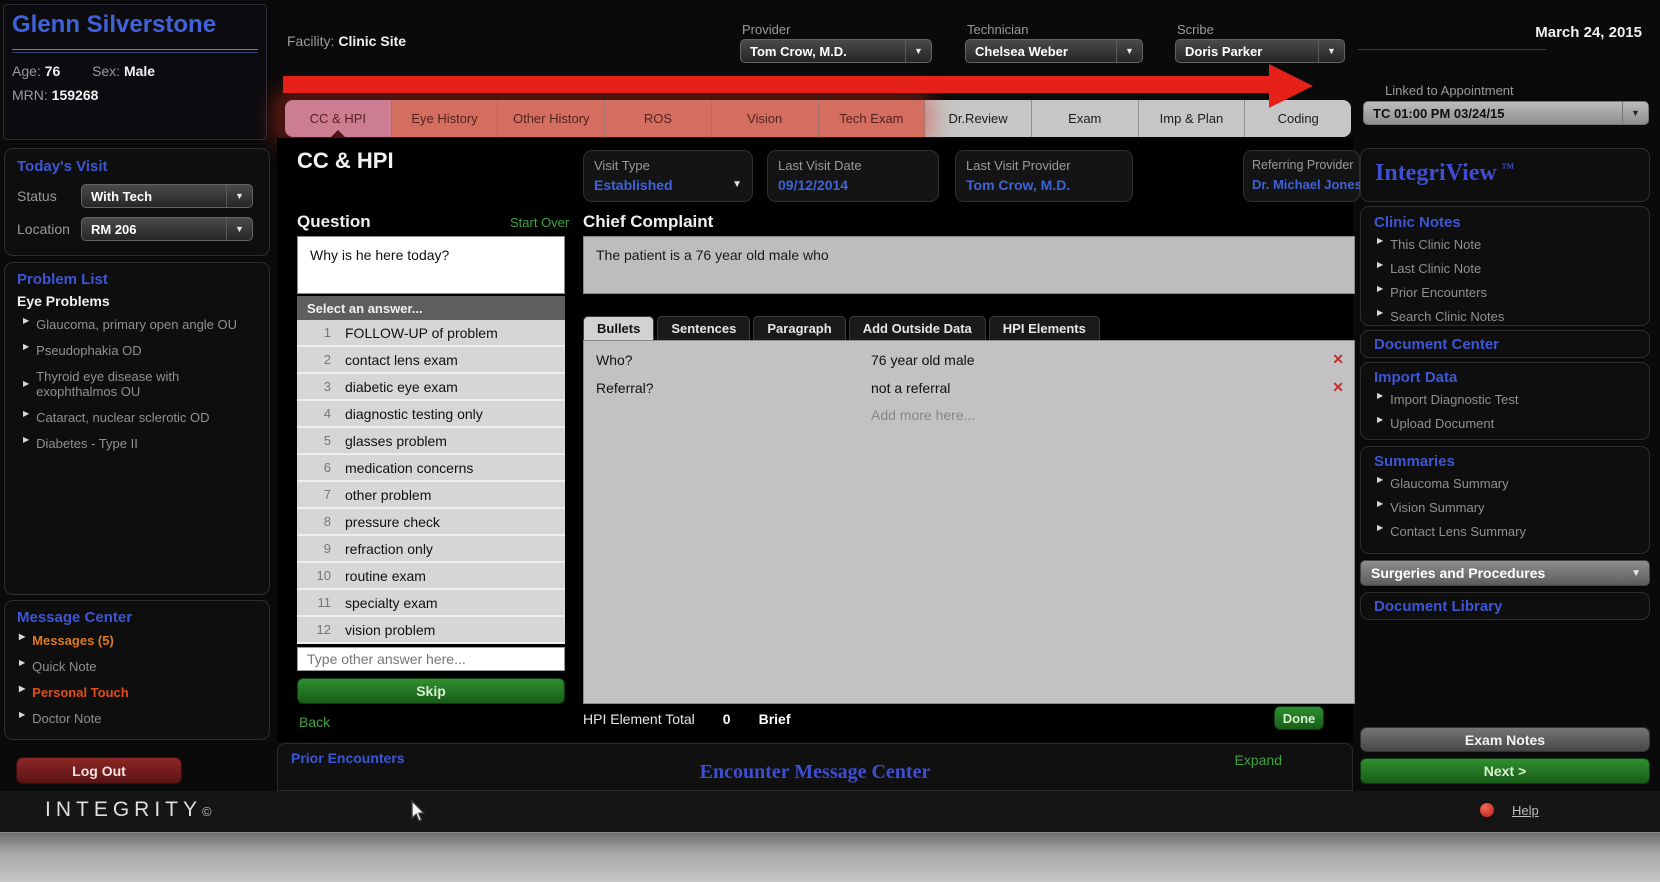  Describe the element at coordinates (799, 328) in the screenshot. I see `tab-paragraph: Paragraph` at that location.